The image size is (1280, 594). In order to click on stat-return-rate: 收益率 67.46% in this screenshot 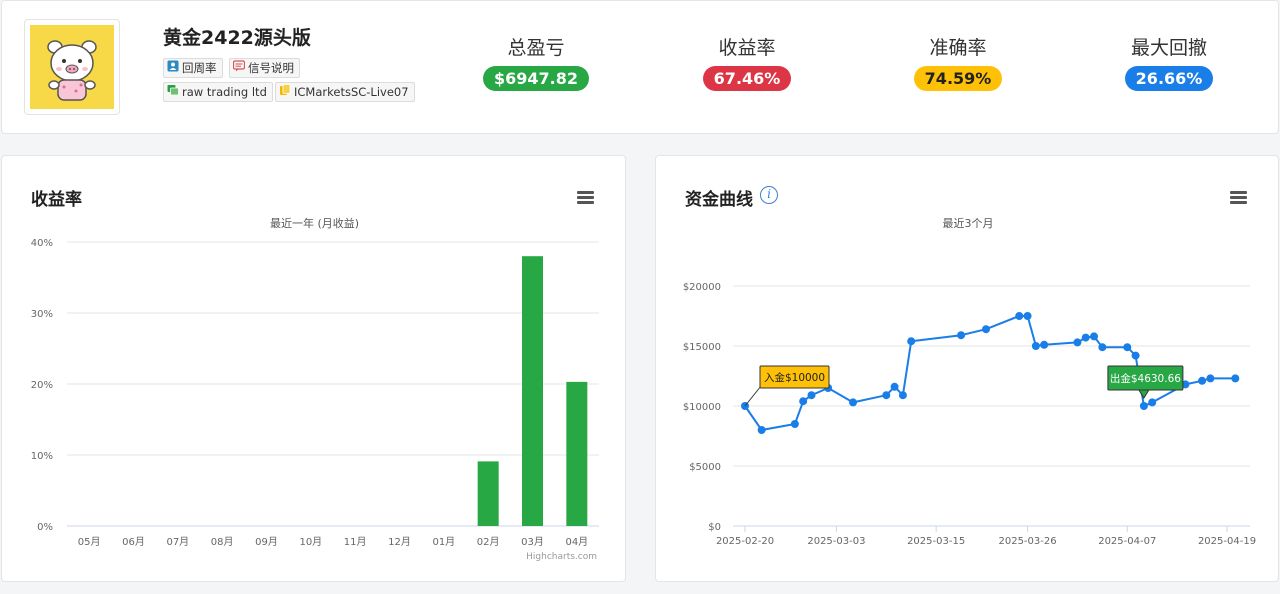, I will do `click(747, 62)`.